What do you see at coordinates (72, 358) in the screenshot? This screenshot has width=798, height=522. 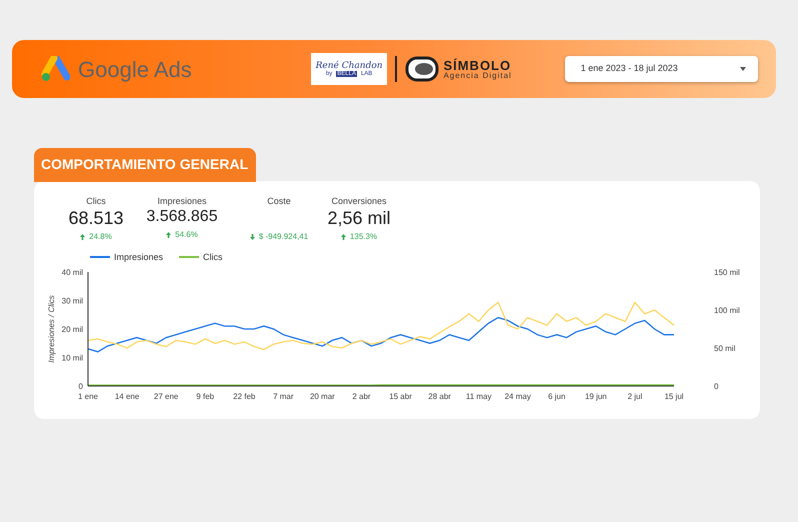 I see `y-tick-label: 10 mil` at bounding box center [72, 358].